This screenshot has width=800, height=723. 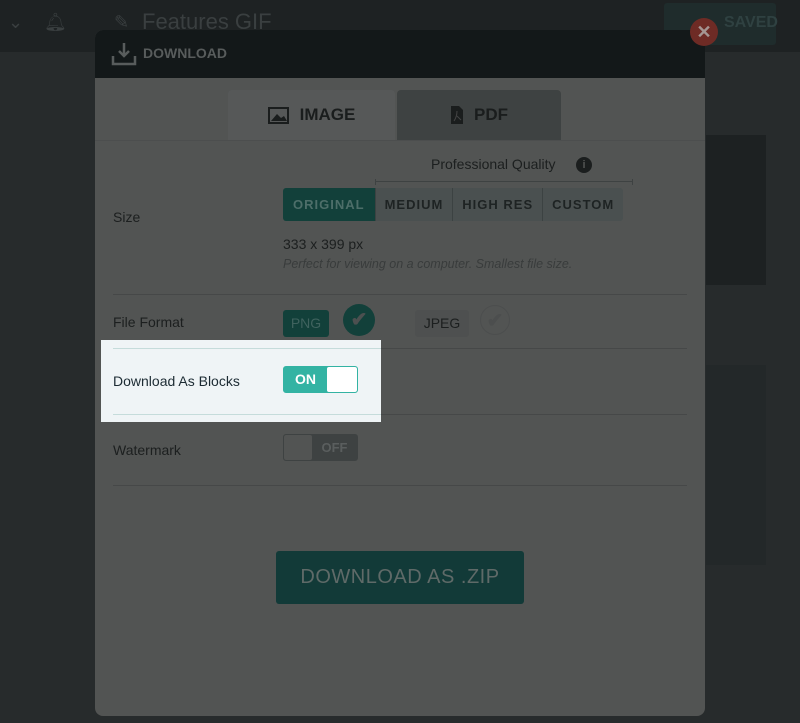 I want to click on watermark-label: Watermark, so click(x=147, y=450).